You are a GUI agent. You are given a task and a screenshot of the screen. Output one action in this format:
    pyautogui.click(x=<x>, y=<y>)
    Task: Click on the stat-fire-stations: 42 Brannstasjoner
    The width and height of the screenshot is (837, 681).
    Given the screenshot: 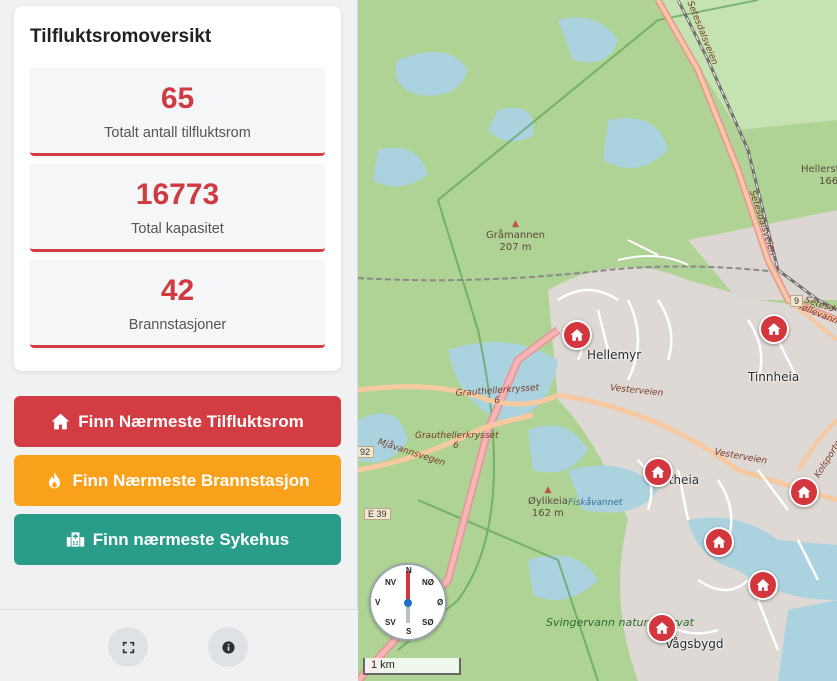 What is the action you would take?
    pyautogui.click(x=177, y=304)
    